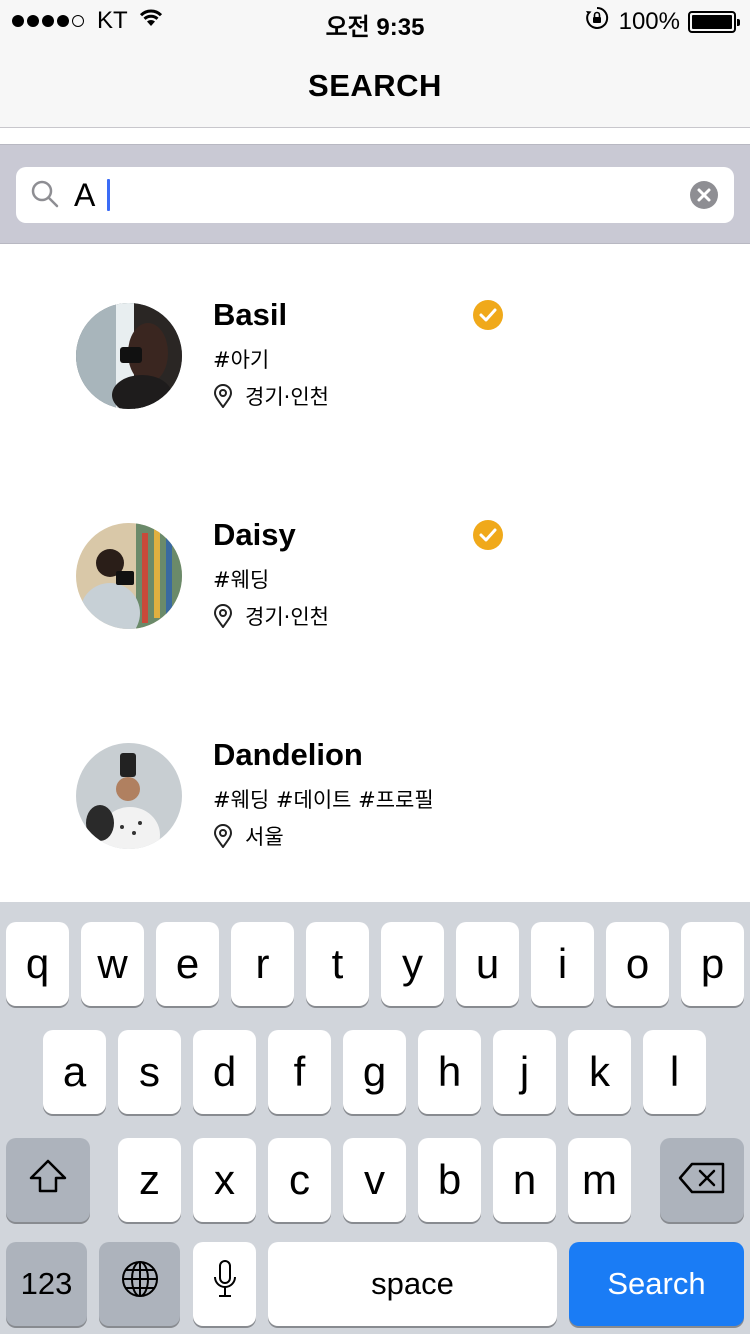 This screenshot has width=750, height=1334. Describe the element at coordinates (299, 1180) in the screenshot. I see `key-c: c` at that location.